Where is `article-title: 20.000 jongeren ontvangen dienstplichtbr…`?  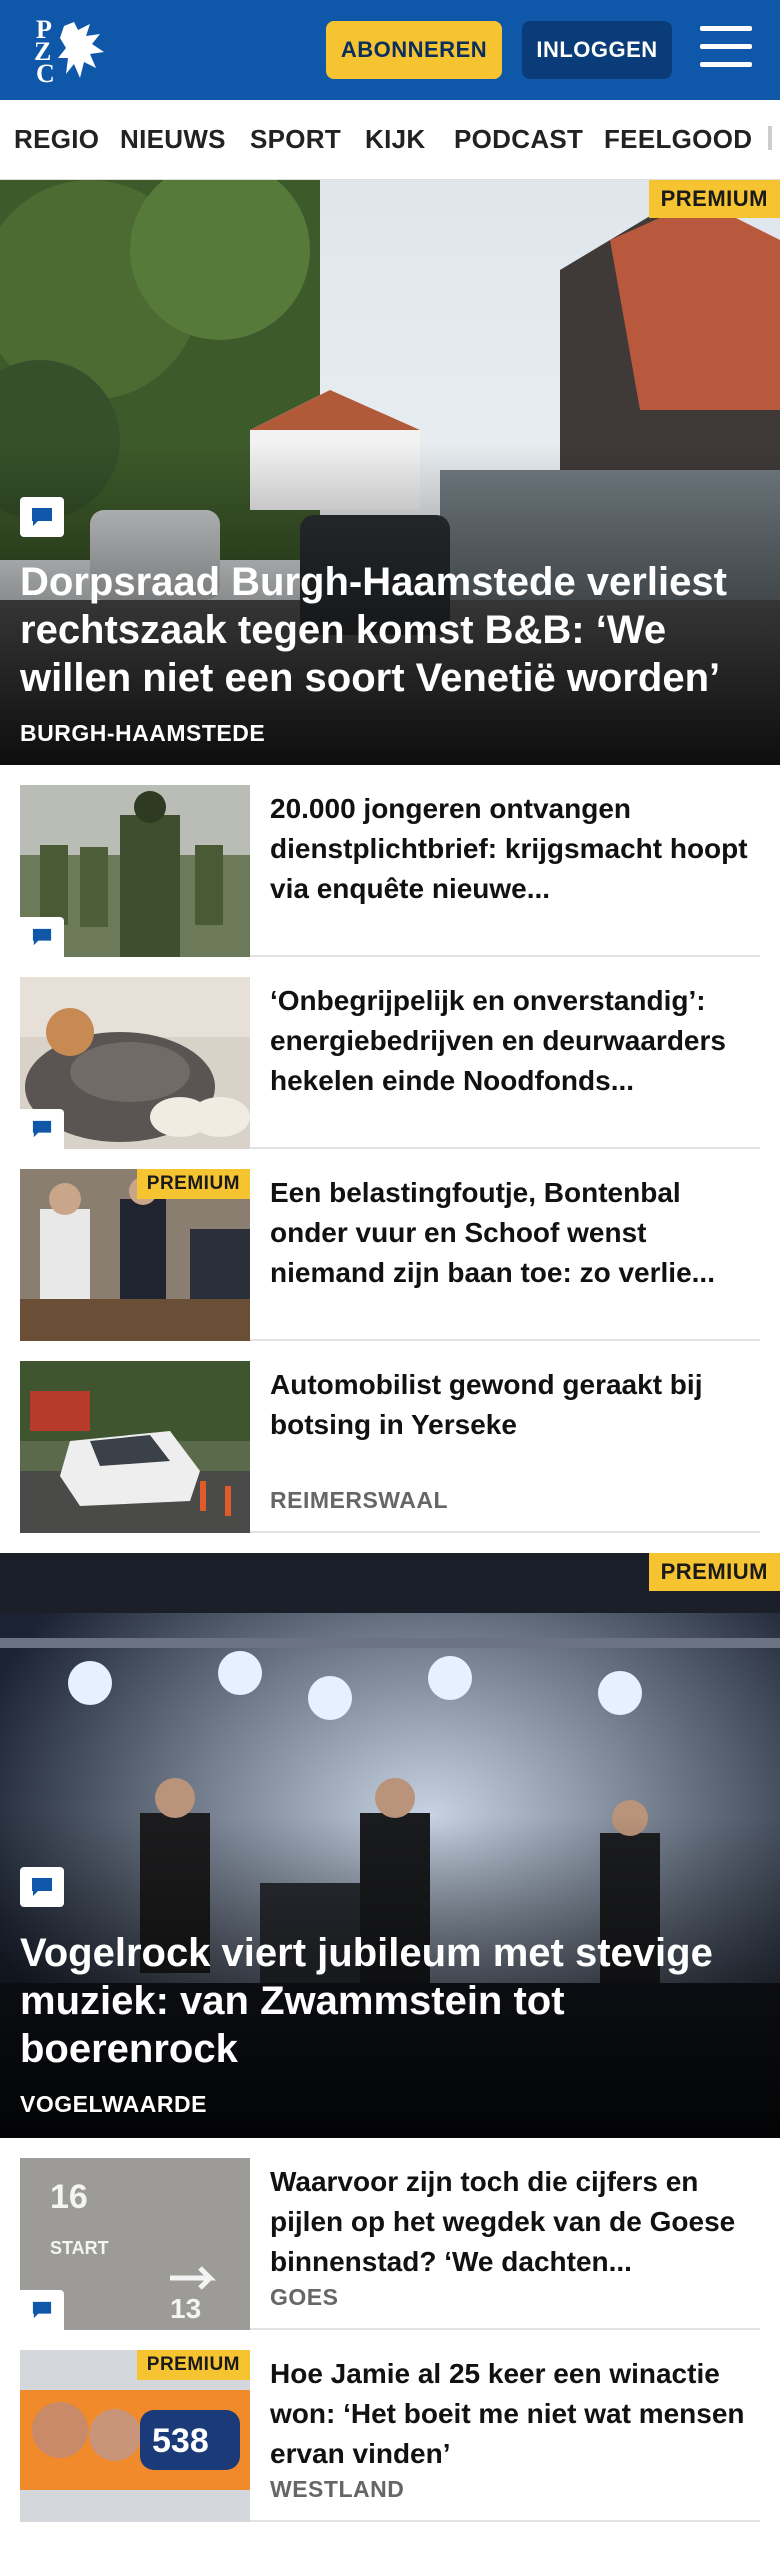 article-title: 20.000 jongeren ontvangen dienstplichtbr… is located at coordinates (510, 849).